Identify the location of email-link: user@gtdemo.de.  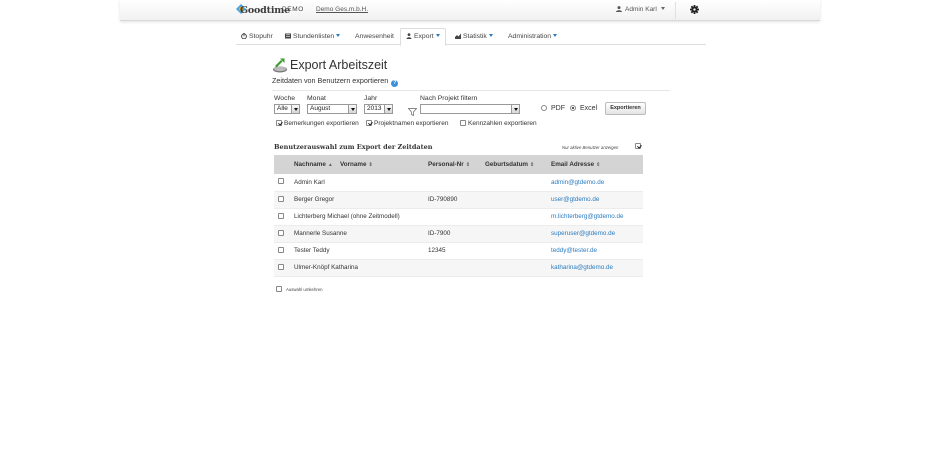
(575, 199).